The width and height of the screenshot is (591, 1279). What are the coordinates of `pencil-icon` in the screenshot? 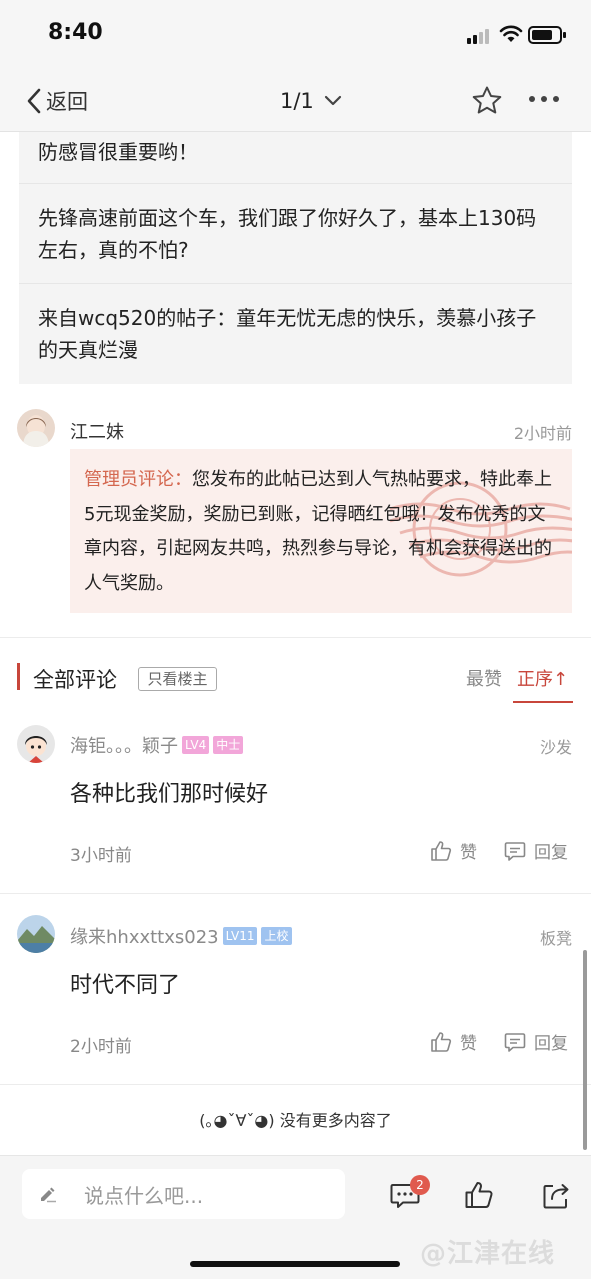 It's located at (48, 1195).